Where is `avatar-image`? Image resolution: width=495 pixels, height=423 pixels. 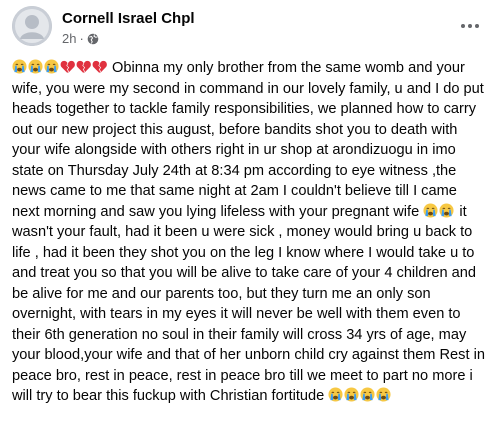
avatar-image is located at coordinates (32, 26).